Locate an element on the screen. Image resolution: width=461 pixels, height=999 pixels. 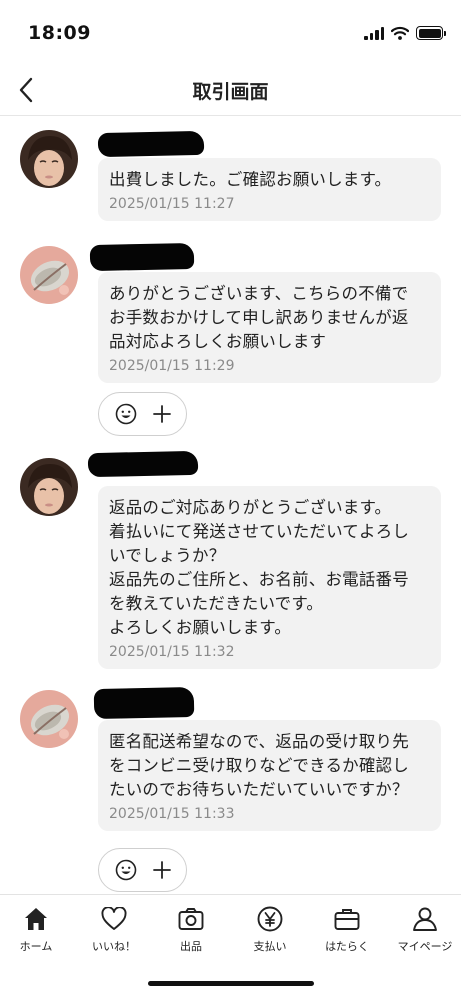
tab-mypage: マイページ is located at coordinates (424, 929).